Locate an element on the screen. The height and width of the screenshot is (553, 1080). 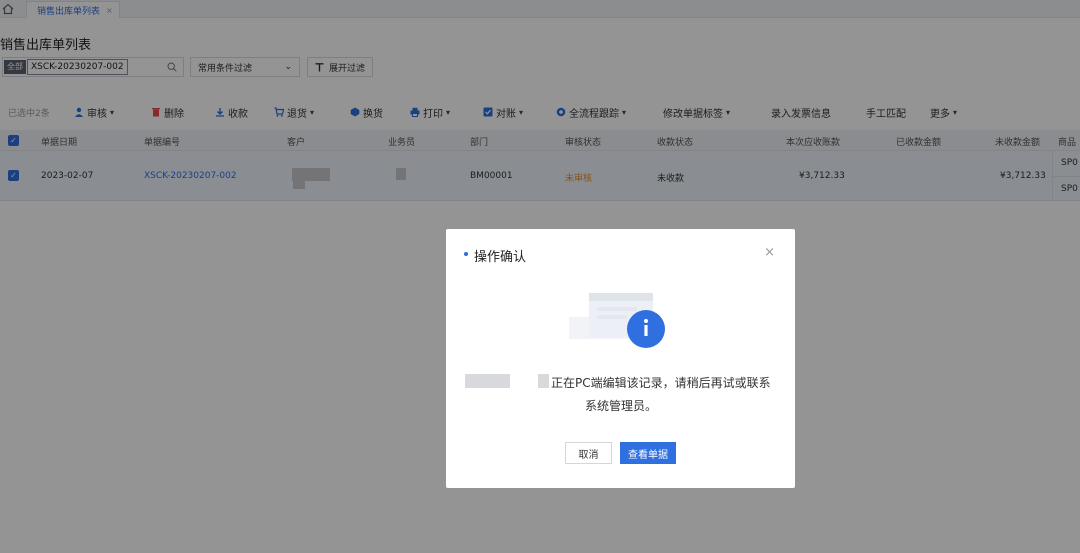
dialog-title: 操作确认 is located at coordinates (500, 257).